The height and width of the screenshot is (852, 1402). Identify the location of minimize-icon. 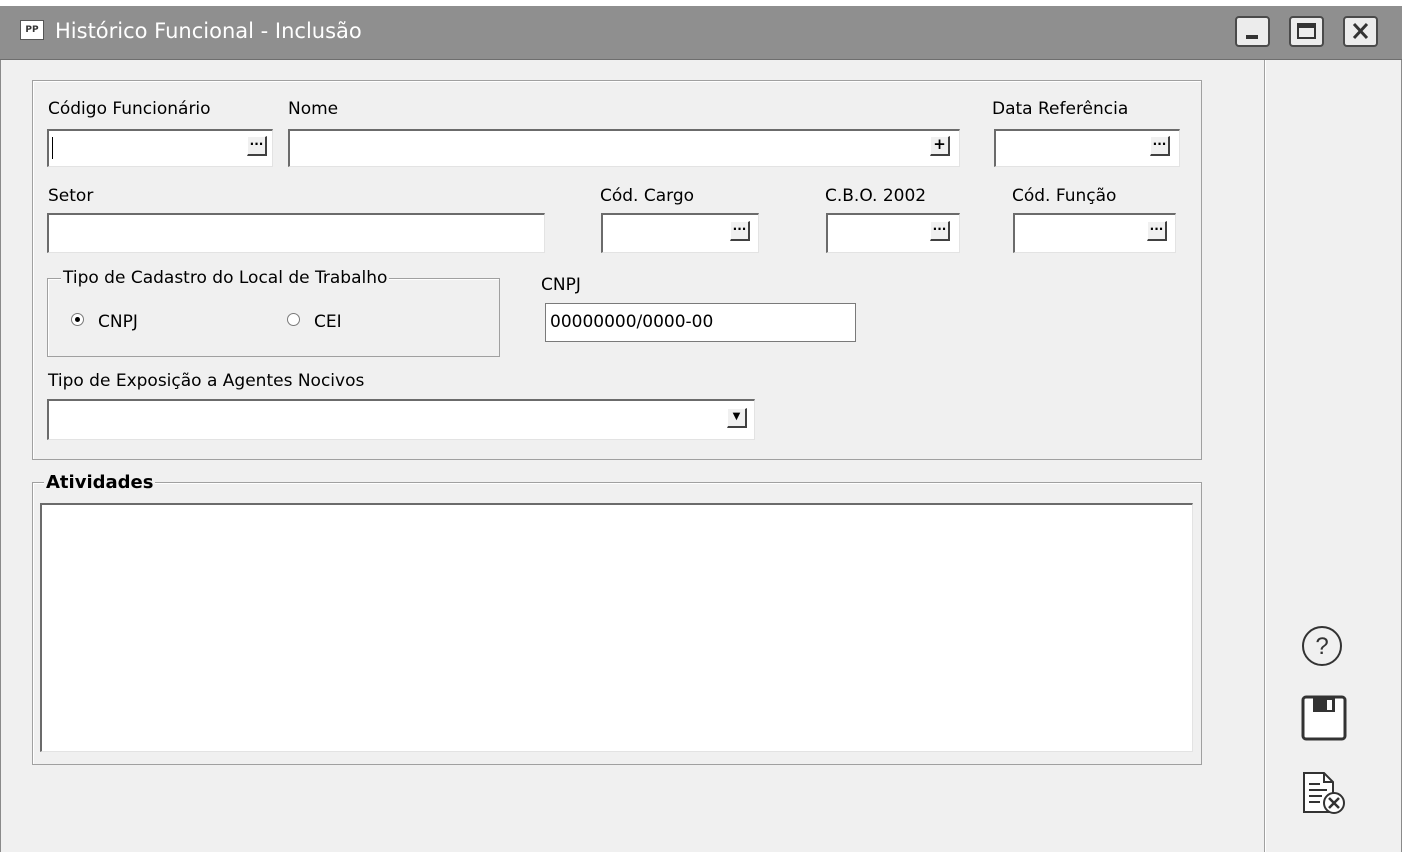
(1252, 37).